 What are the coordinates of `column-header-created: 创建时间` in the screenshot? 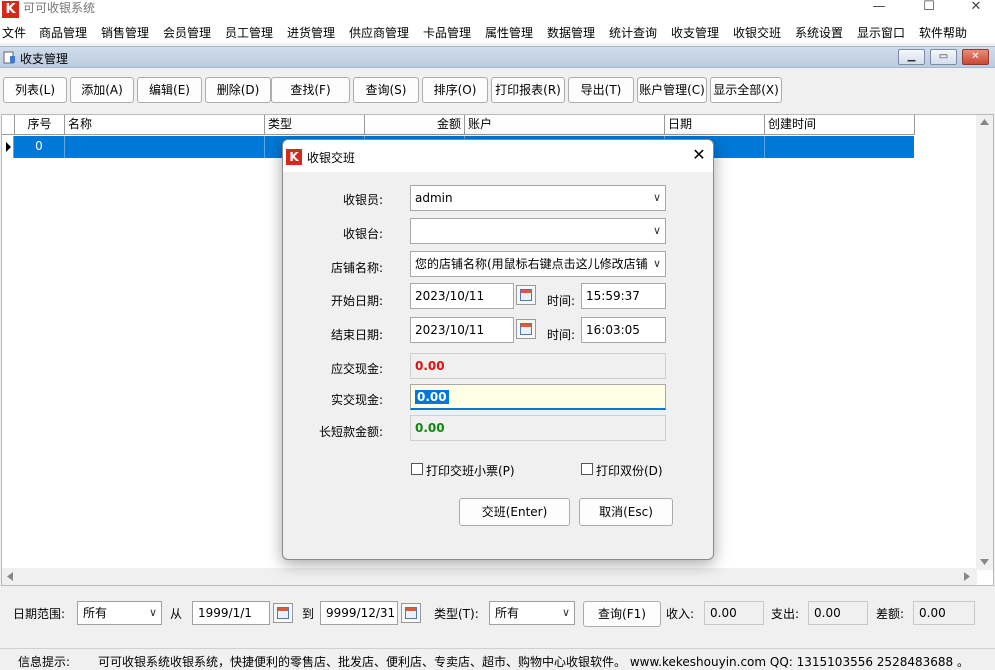 It's located at (840, 125).